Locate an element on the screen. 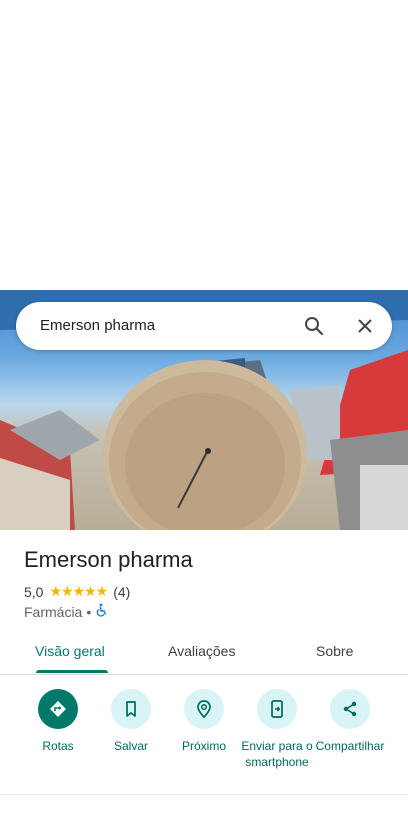  star-rating: ★★★★★ is located at coordinates (78, 591).